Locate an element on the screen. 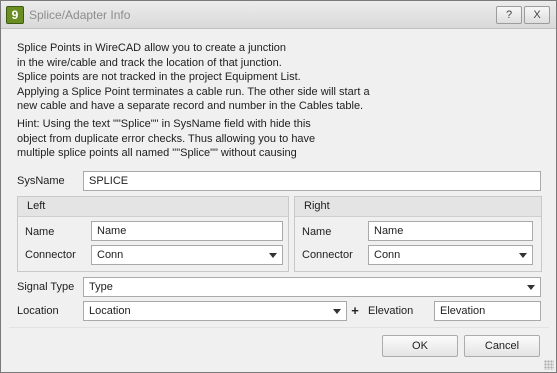 Image resolution: width=557 pixels, height=373 pixels. left-connector-label: Connector is located at coordinates (50, 255).